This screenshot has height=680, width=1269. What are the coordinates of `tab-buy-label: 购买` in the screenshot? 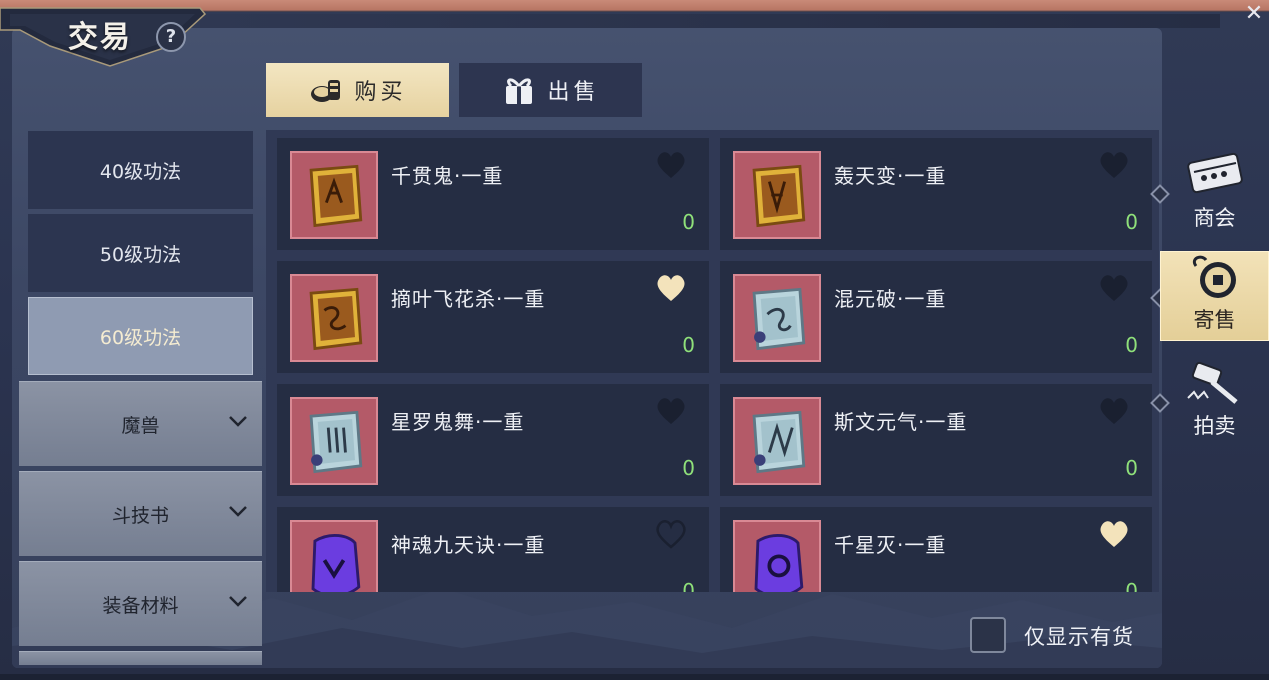 It's located at (380, 92).